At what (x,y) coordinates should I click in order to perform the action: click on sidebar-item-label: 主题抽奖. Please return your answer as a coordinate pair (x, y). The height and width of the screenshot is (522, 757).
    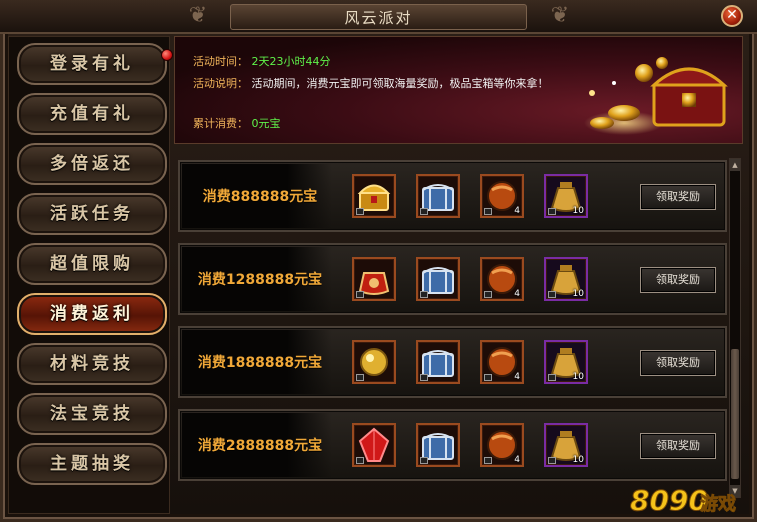
    Looking at the image, I should click on (92, 464).